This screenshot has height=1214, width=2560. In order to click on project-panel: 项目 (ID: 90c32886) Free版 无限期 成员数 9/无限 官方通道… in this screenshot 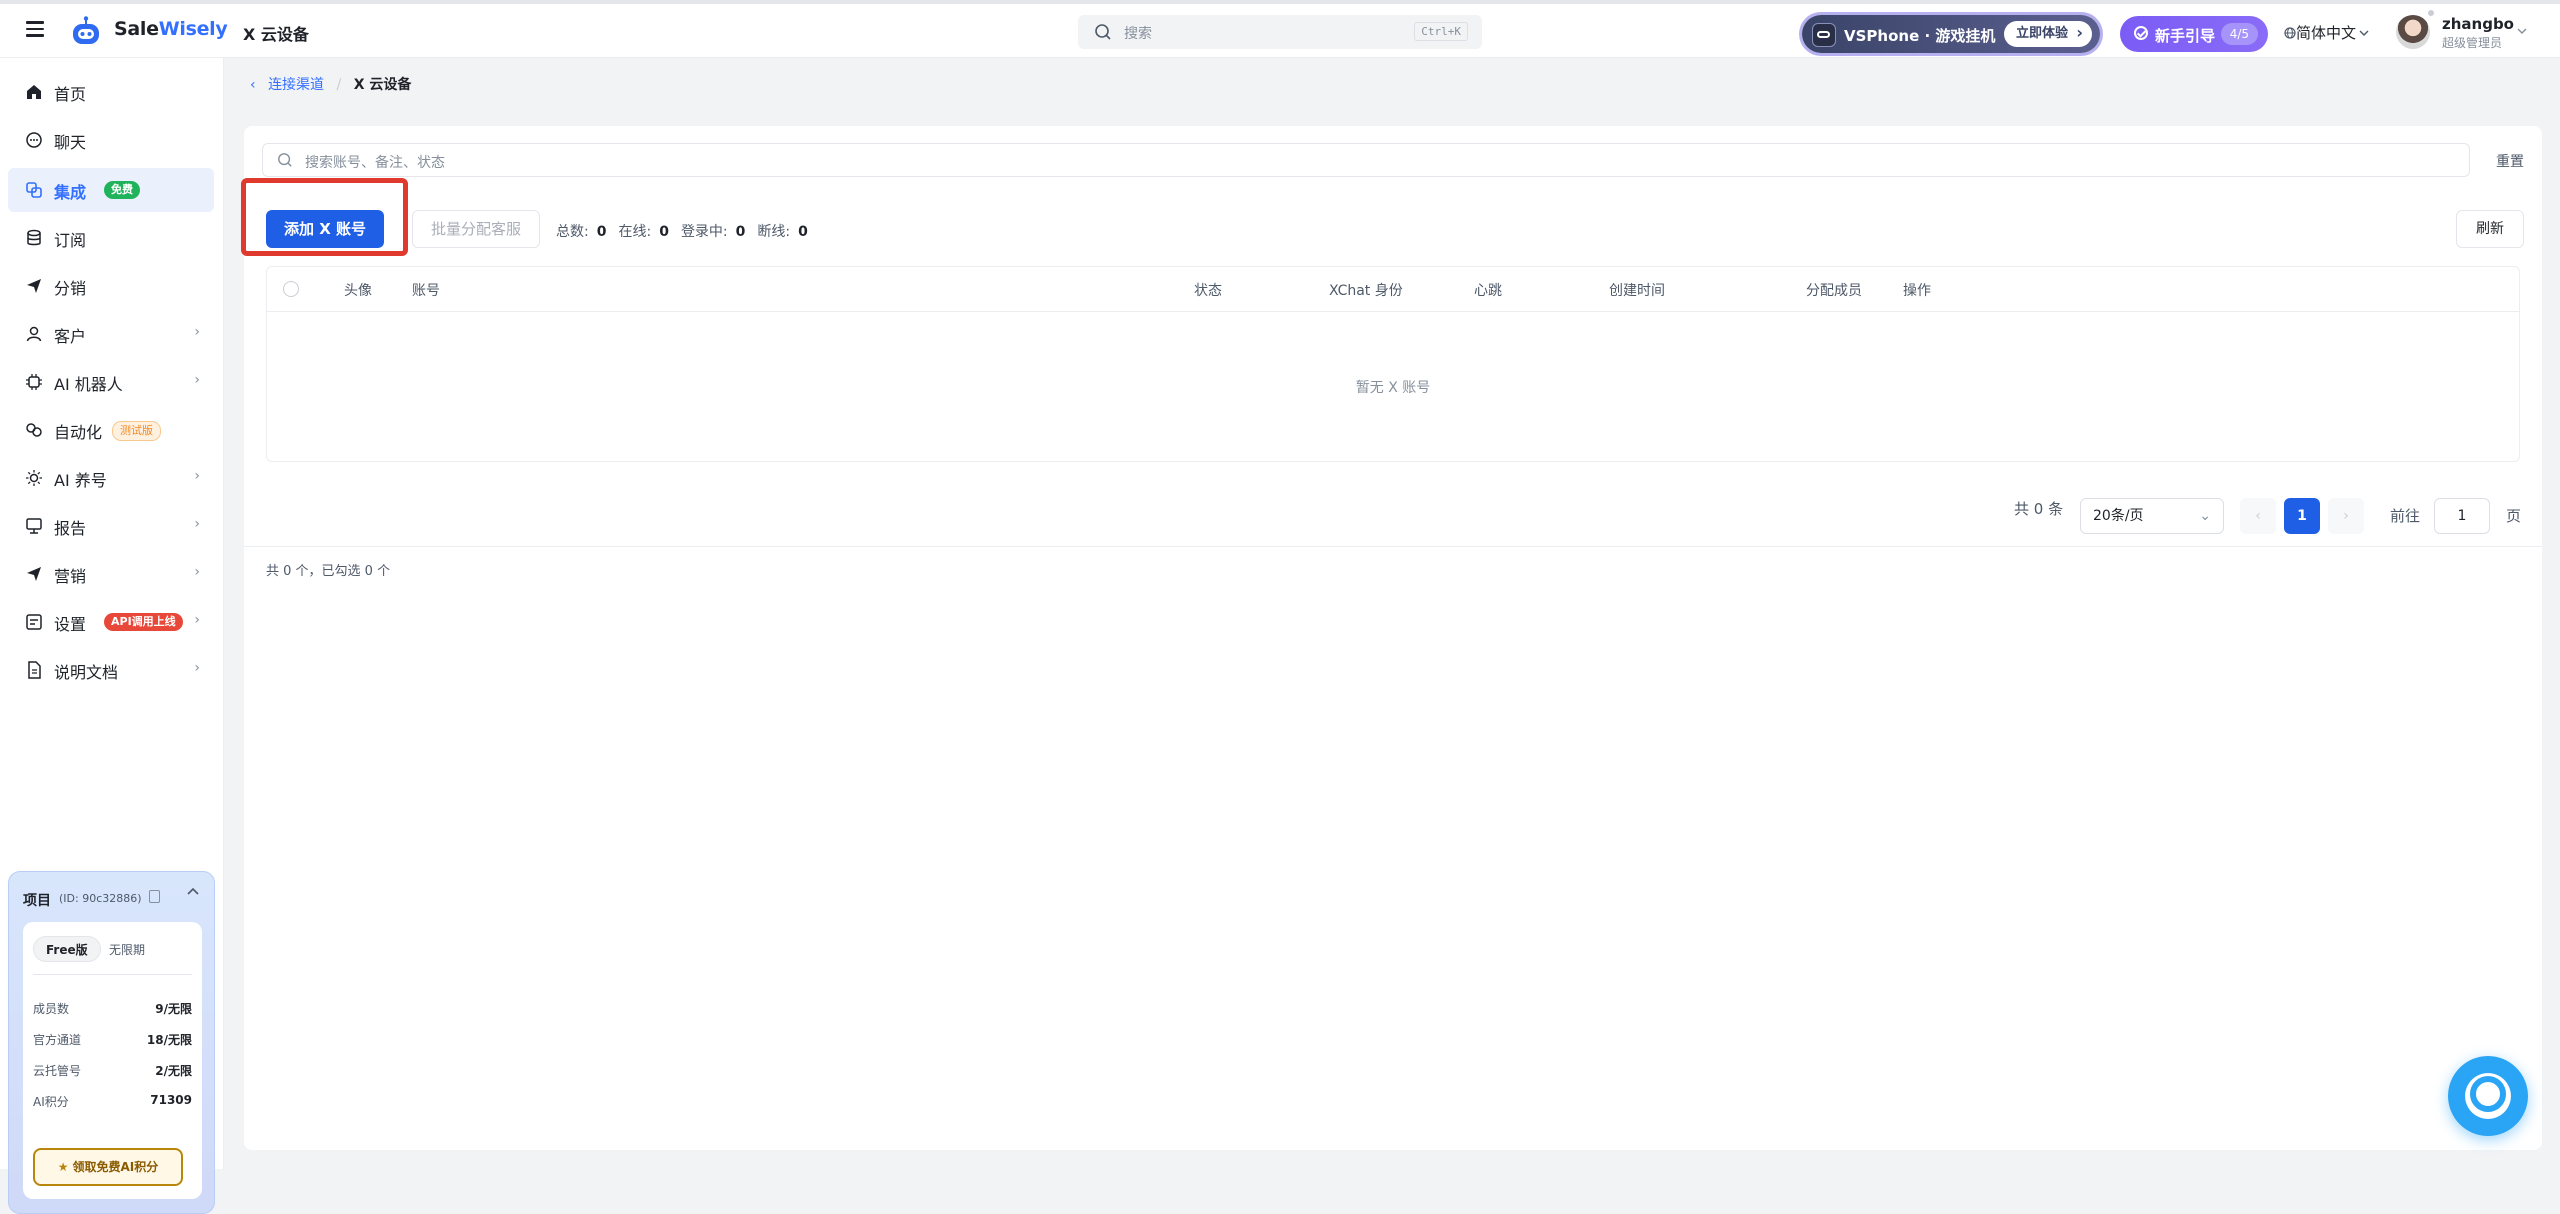, I will do `click(111, 1042)`.